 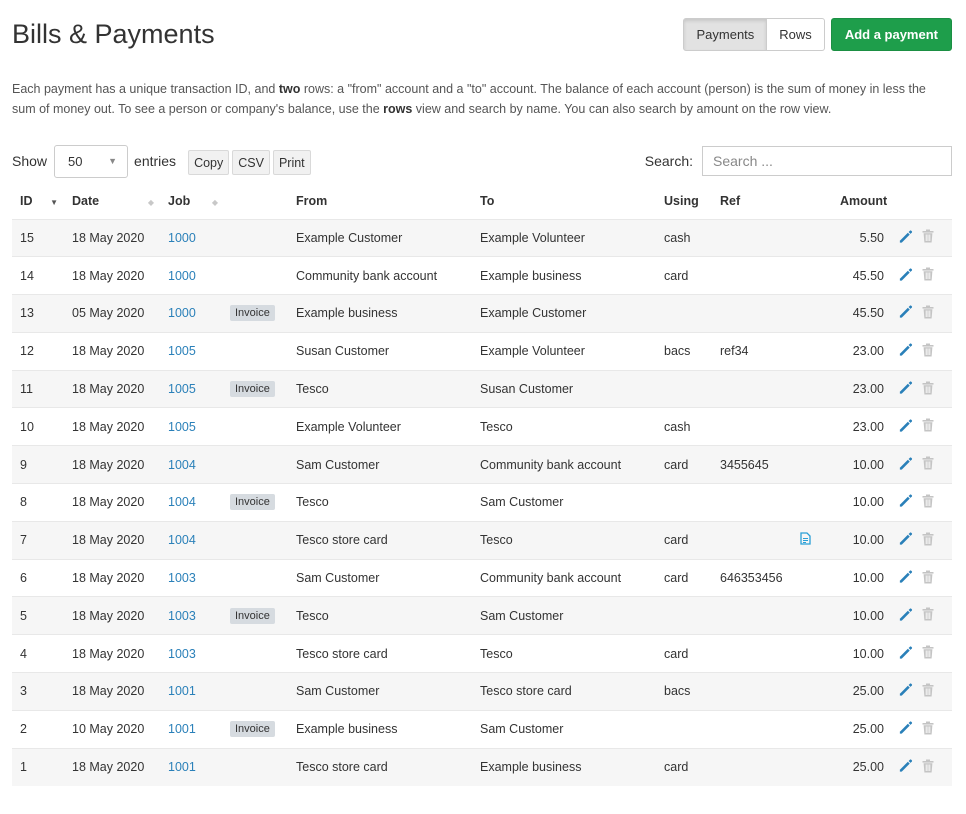 What do you see at coordinates (38, 540) in the screenshot?
I see `cell-id: 7` at bounding box center [38, 540].